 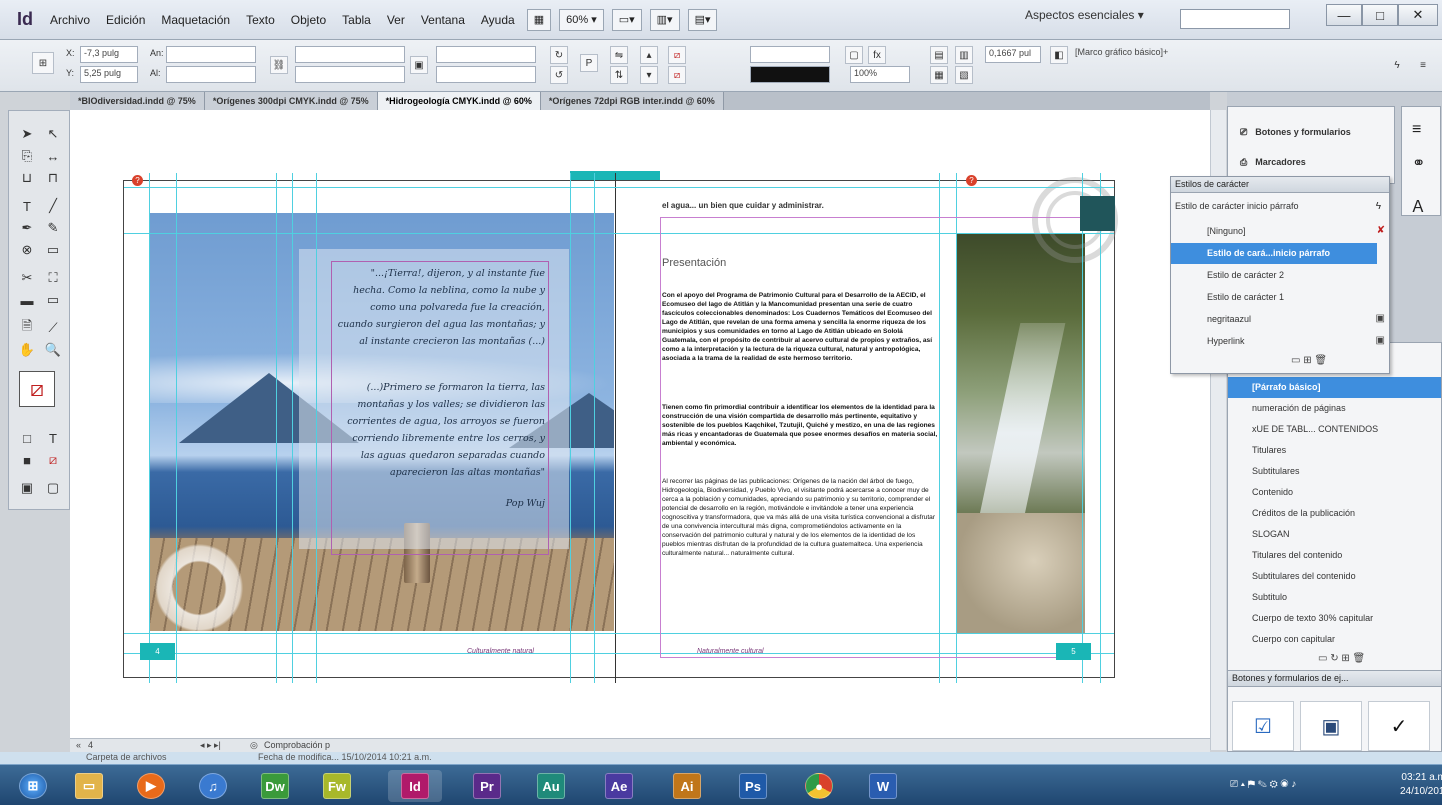 I want to click on hand-tool-icon: ✋, so click(x=27, y=350).